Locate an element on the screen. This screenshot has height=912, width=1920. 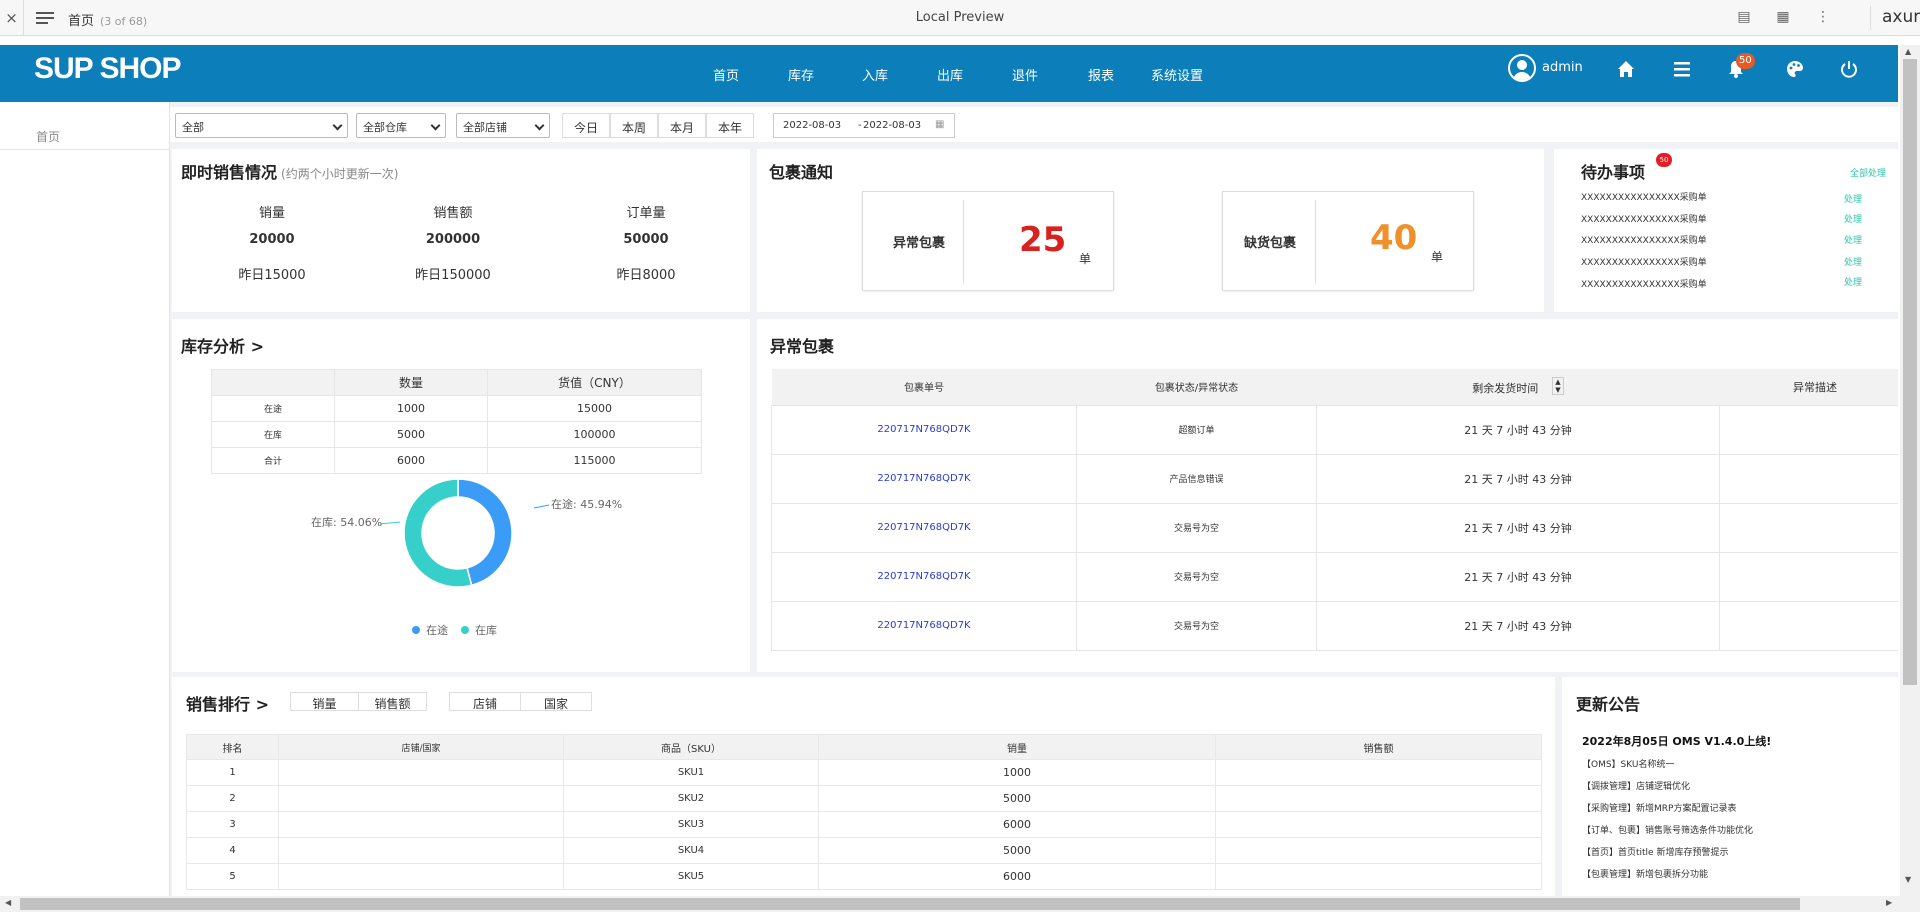
preview-toolbar: × 首页(3 of 68) Local Preview ▤ ▦ ⋮ axure is located at coordinates (960, 18).